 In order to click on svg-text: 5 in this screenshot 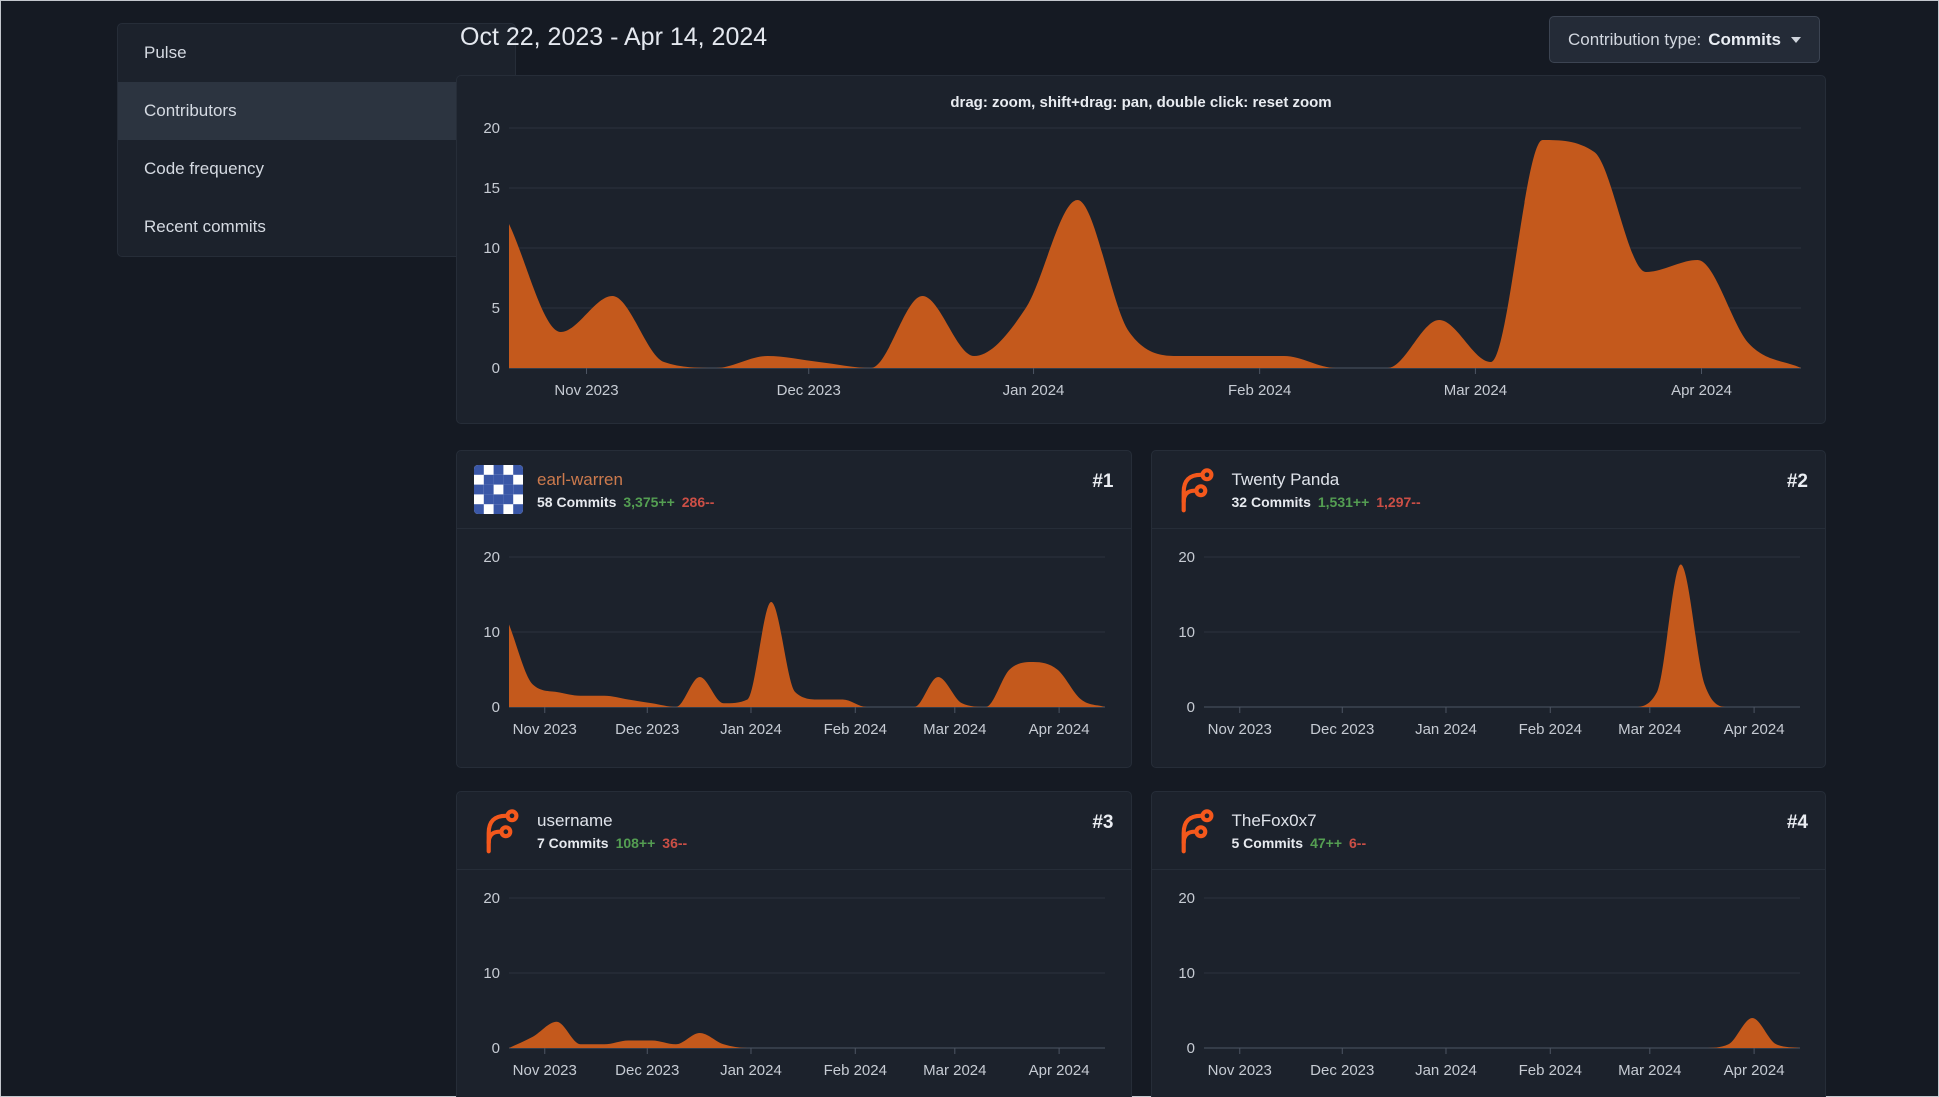, I will do `click(495, 308)`.